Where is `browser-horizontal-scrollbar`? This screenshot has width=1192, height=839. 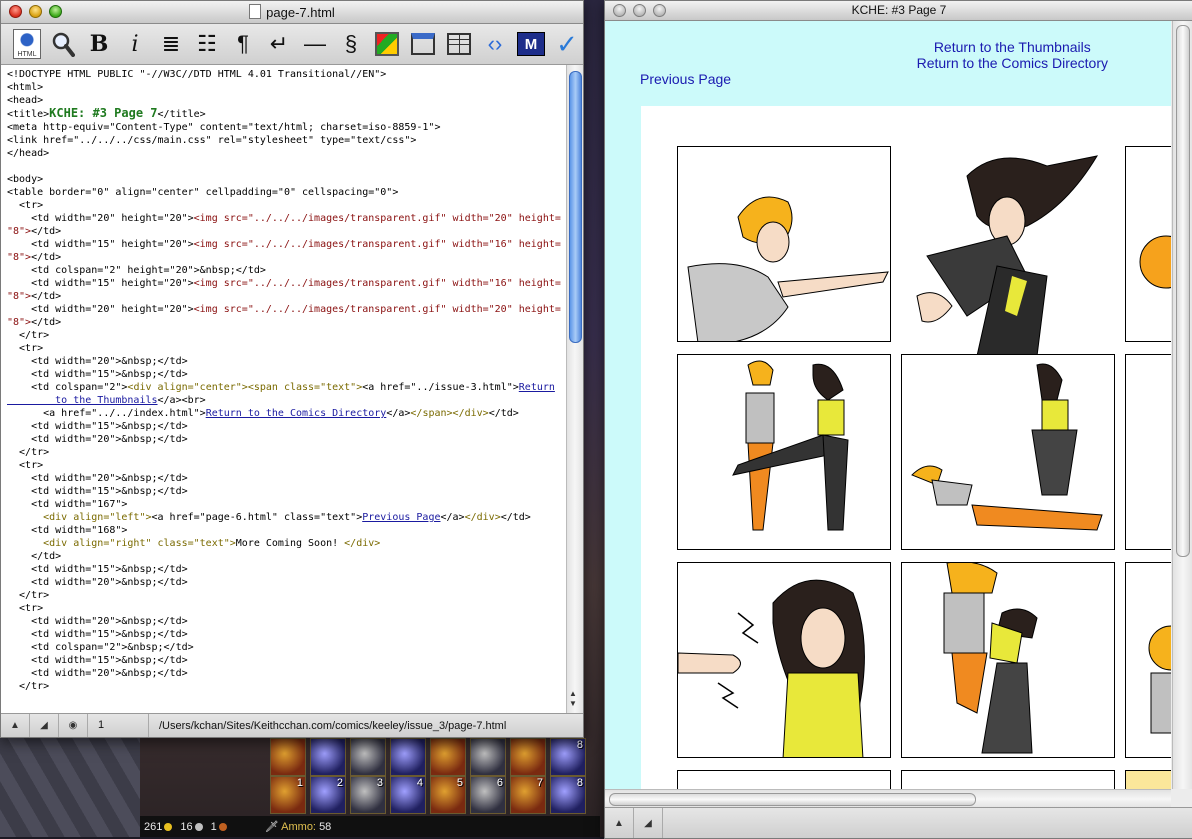
browser-horizontal-scrollbar is located at coordinates (888, 798).